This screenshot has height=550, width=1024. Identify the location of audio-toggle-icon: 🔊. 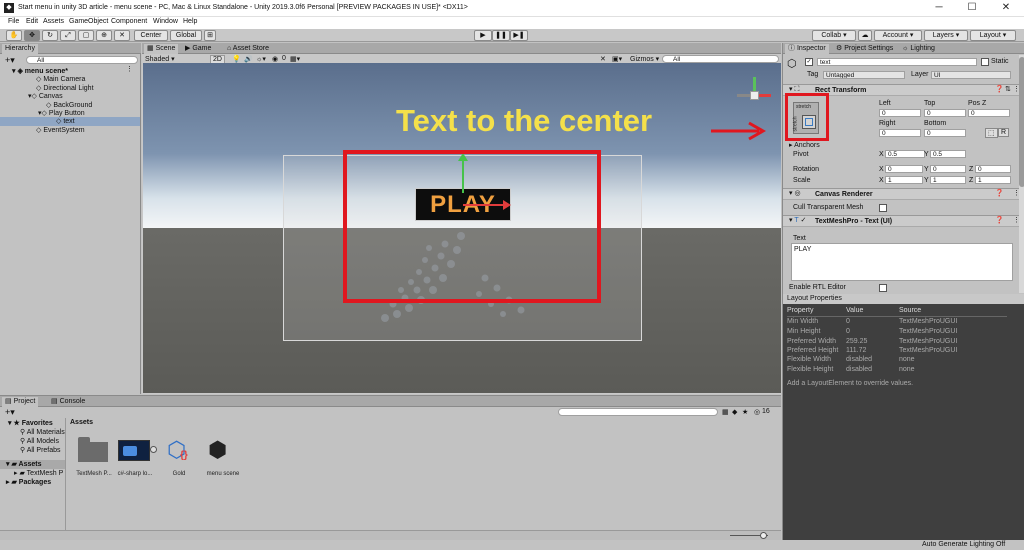
(248, 59).